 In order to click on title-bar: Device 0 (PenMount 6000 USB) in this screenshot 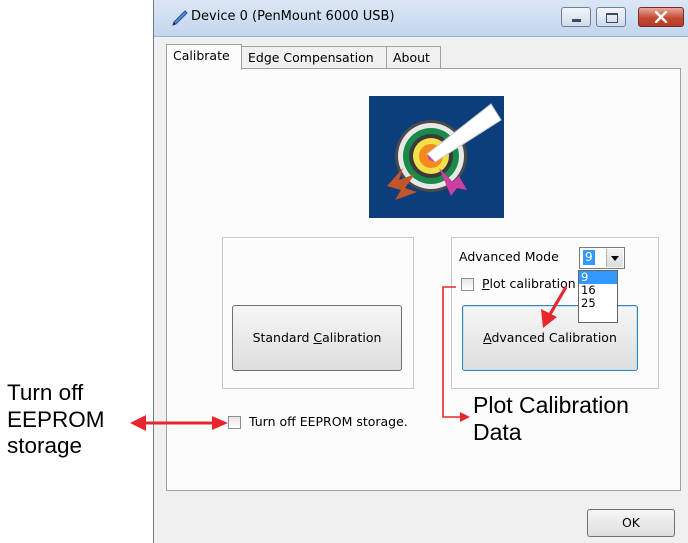, I will do `click(421, 18)`.